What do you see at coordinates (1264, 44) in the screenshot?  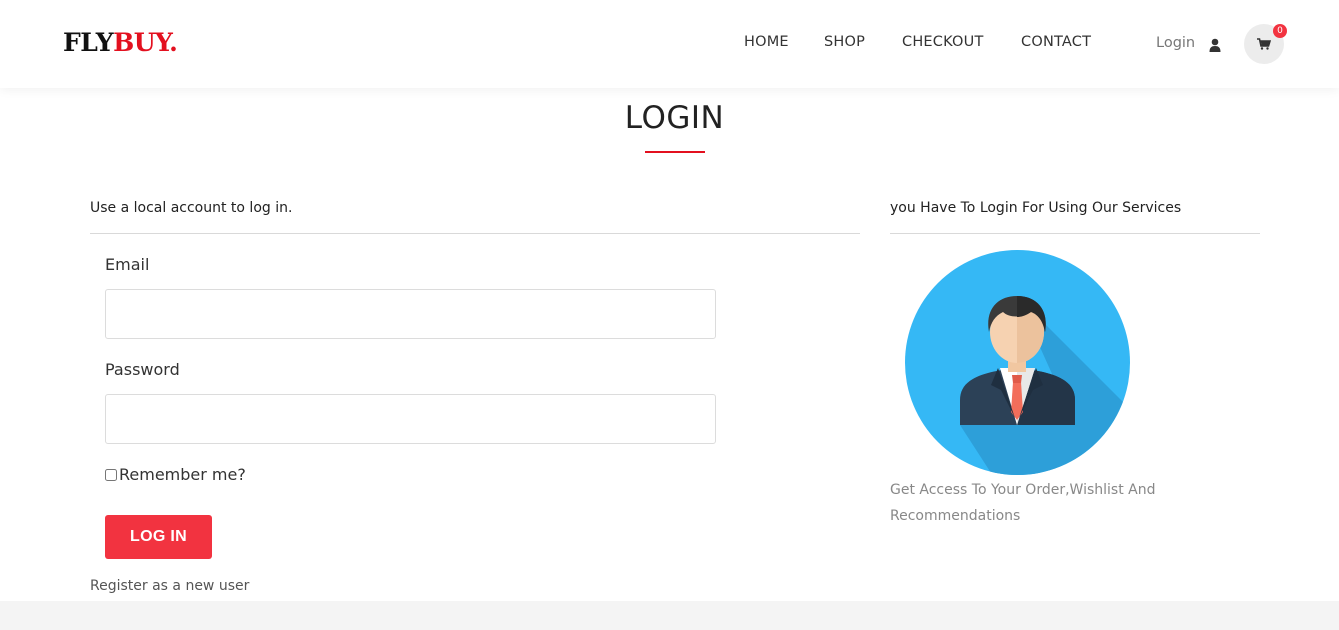 I see `cart-icon` at bounding box center [1264, 44].